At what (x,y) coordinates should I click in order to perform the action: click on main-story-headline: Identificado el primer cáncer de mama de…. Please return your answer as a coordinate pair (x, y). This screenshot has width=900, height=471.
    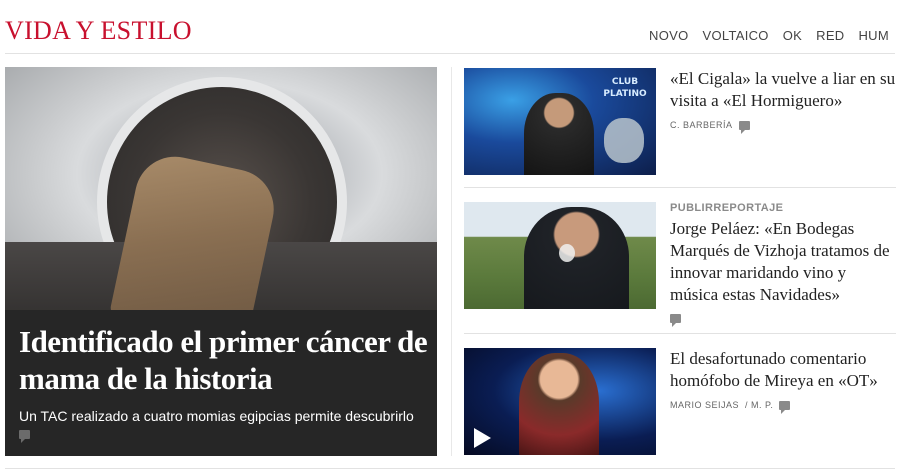
    Looking at the image, I should click on (224, 360).